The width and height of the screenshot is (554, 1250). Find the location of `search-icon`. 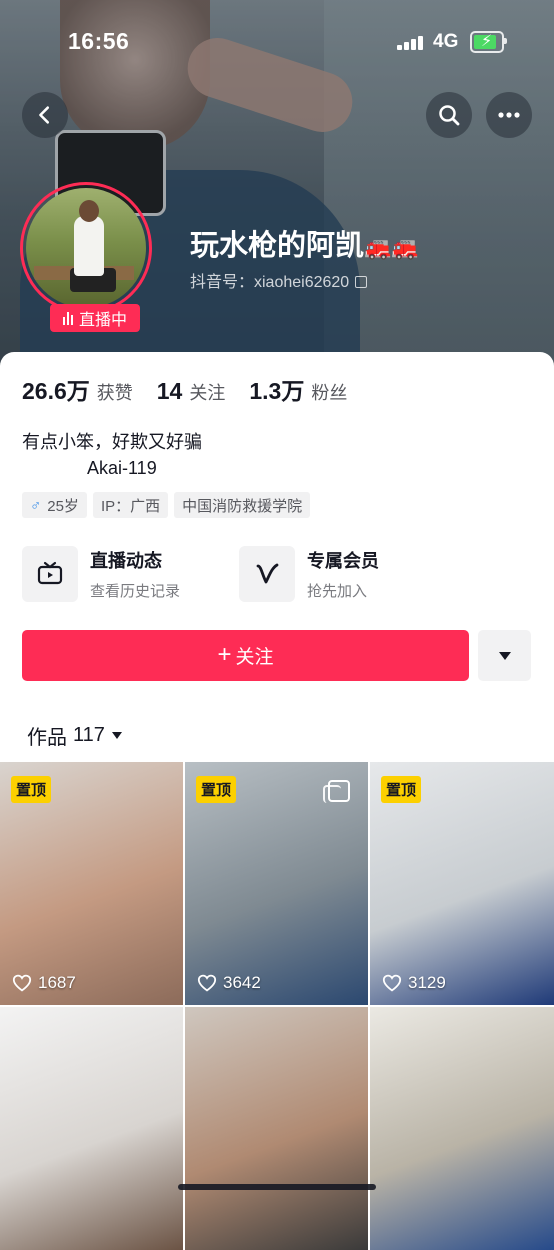

search-icon is located at coordinates (449, 115).